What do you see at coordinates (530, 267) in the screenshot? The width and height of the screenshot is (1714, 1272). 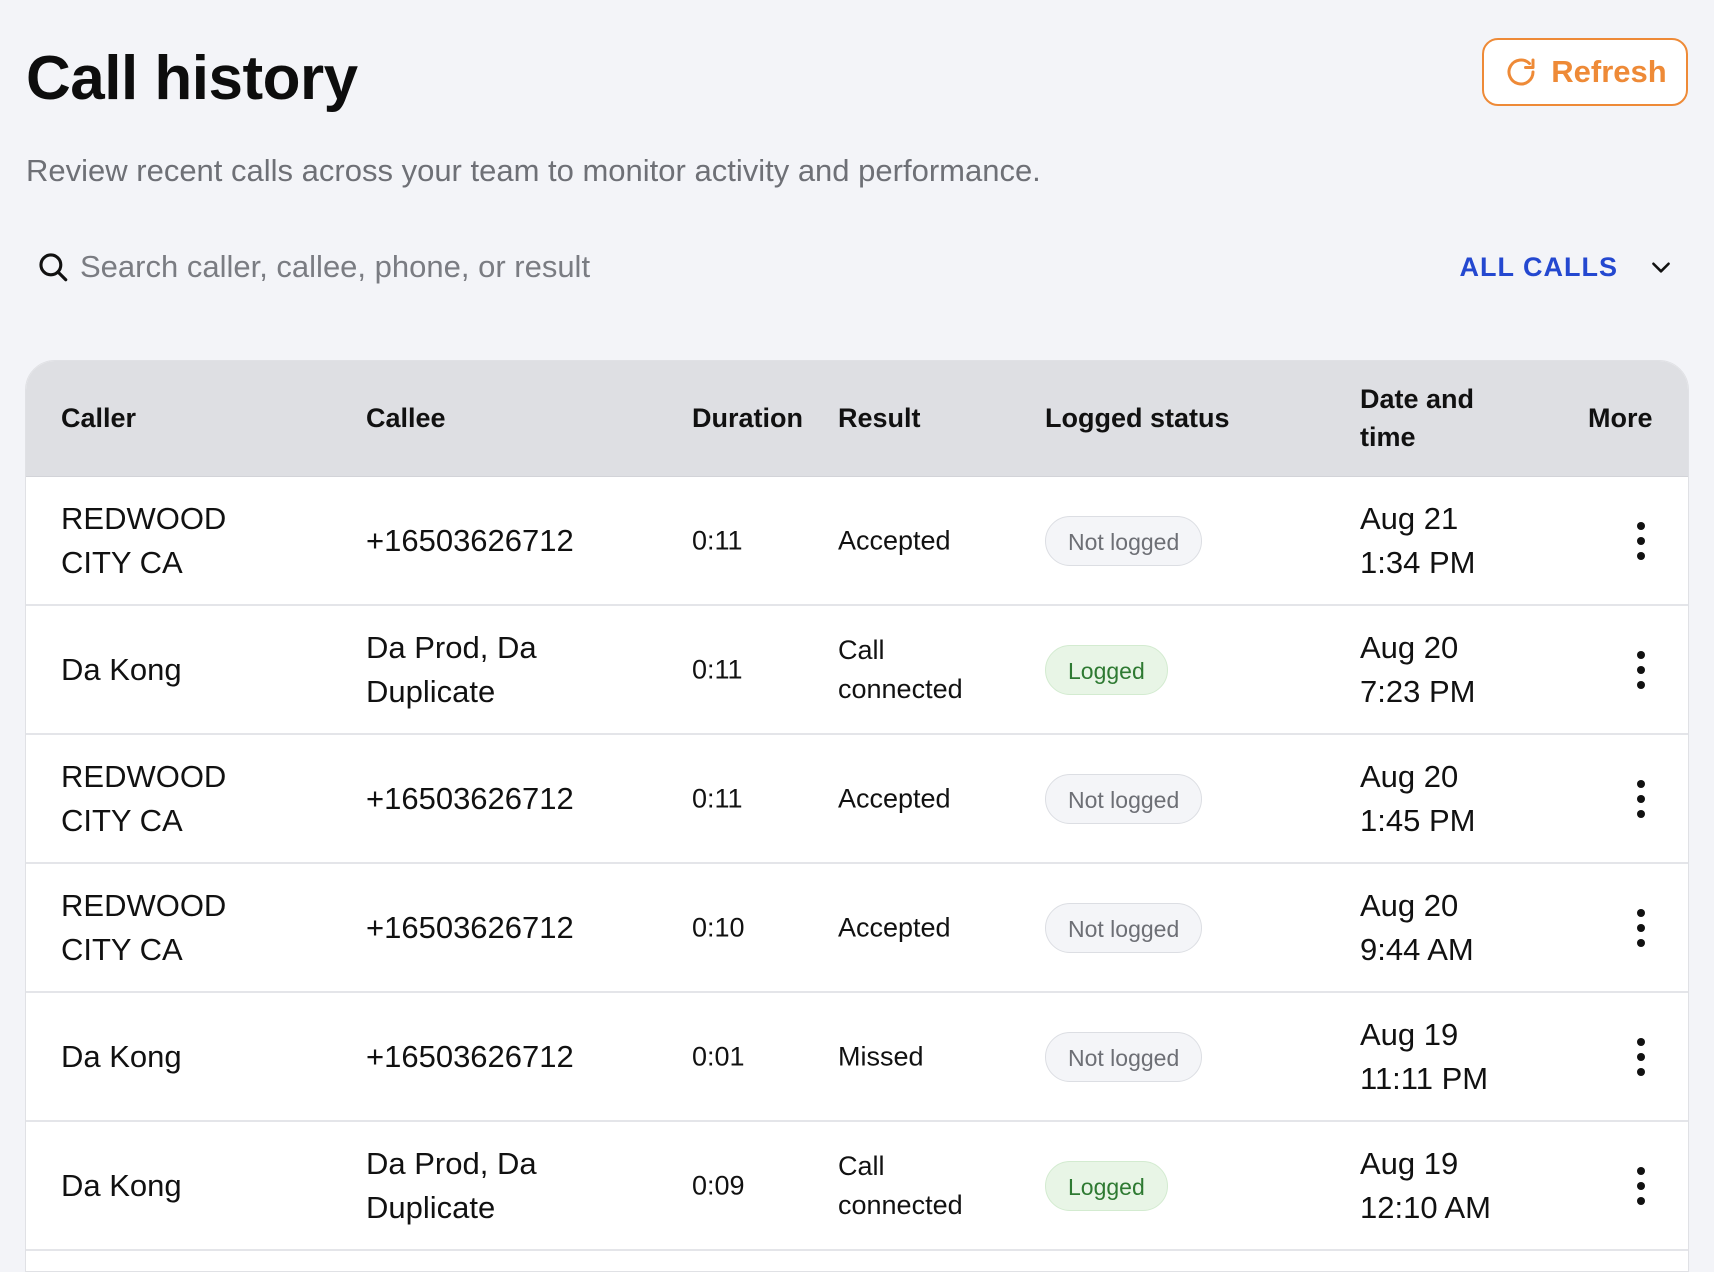 I see `search-input` at bounding box center [530, 267].